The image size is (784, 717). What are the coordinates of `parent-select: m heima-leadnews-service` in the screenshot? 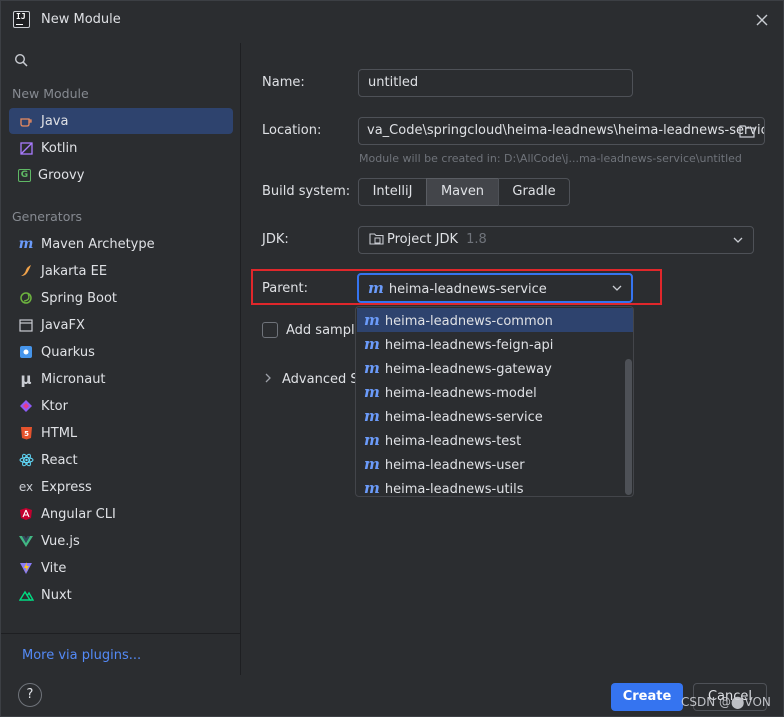 It's located at (495, 288).